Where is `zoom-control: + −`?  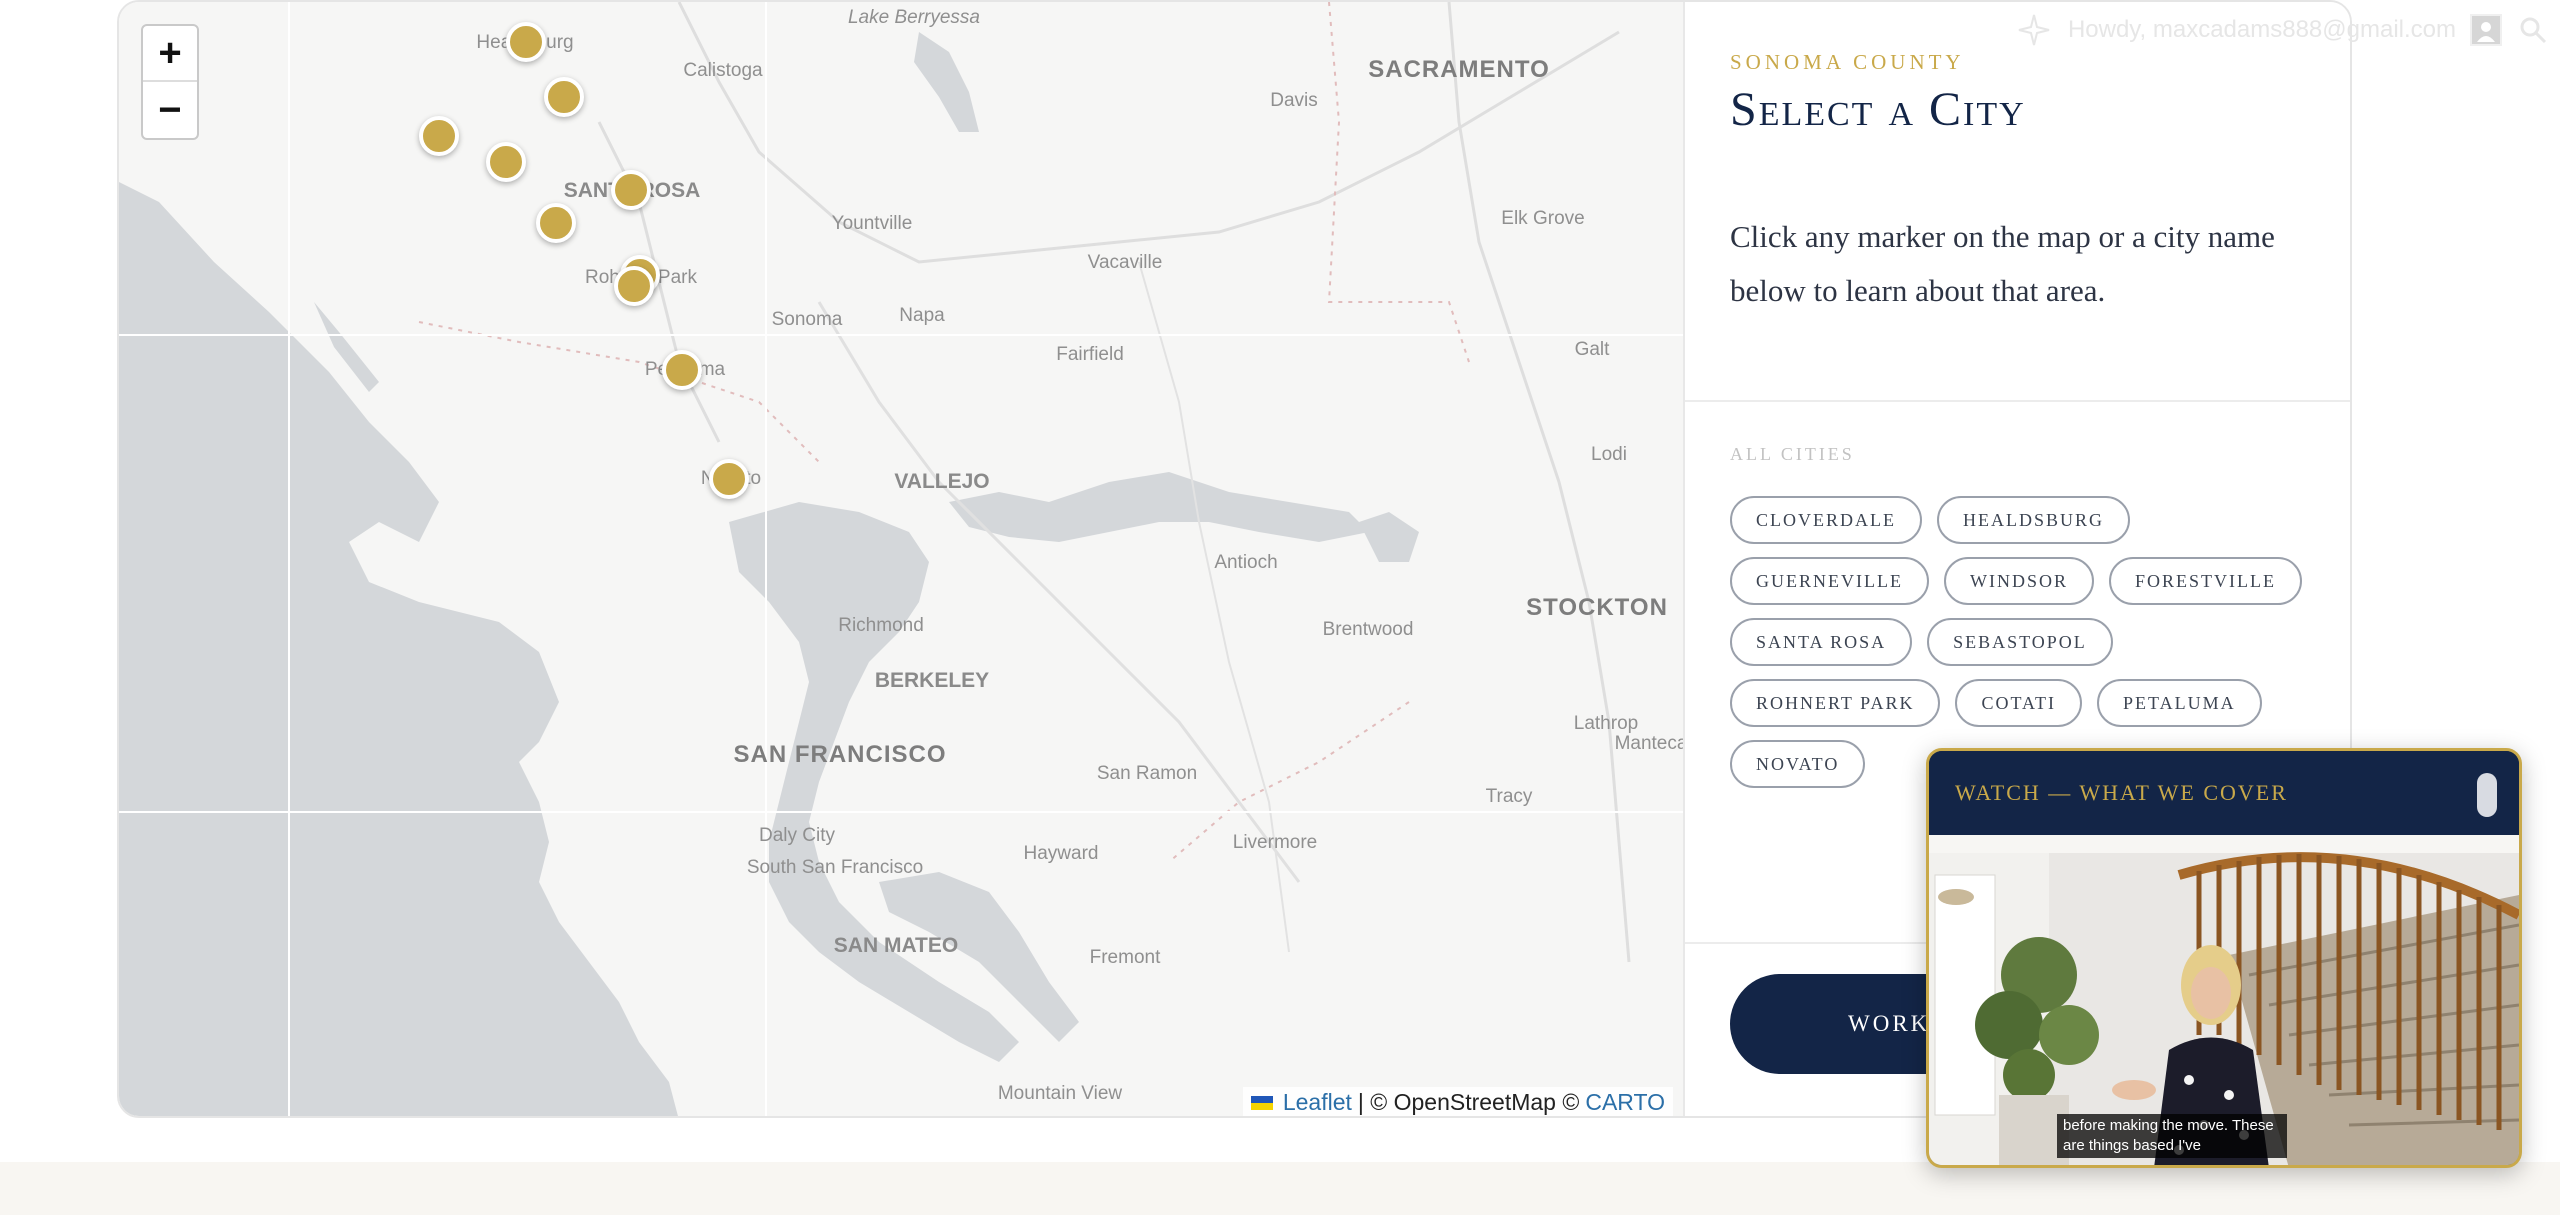 zoom-control: + − is located at coordinates (170, 82).